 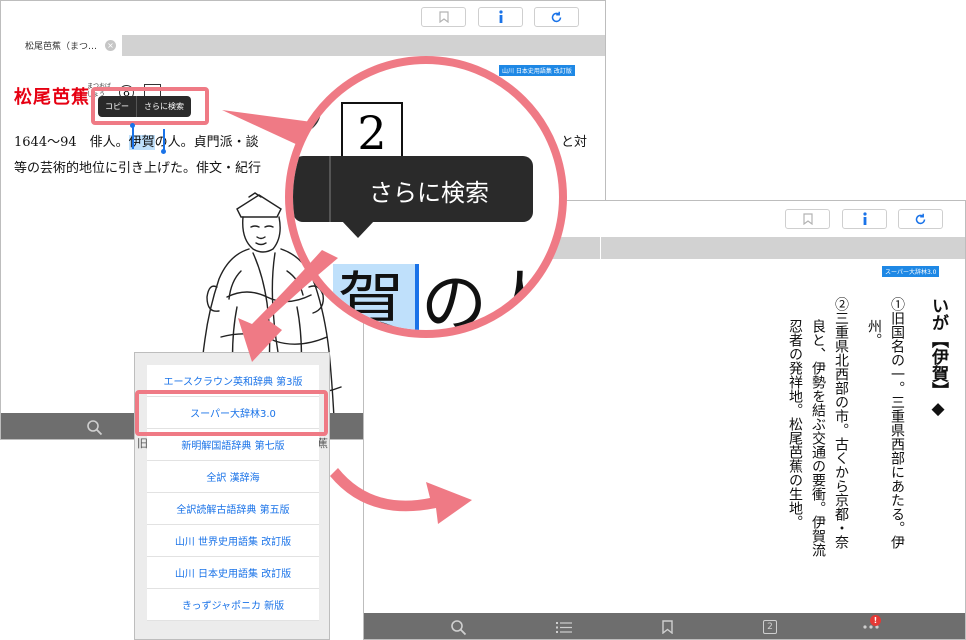 I want to click on body-text: 1644〜94 俳人。, so click(x=71, y=142).